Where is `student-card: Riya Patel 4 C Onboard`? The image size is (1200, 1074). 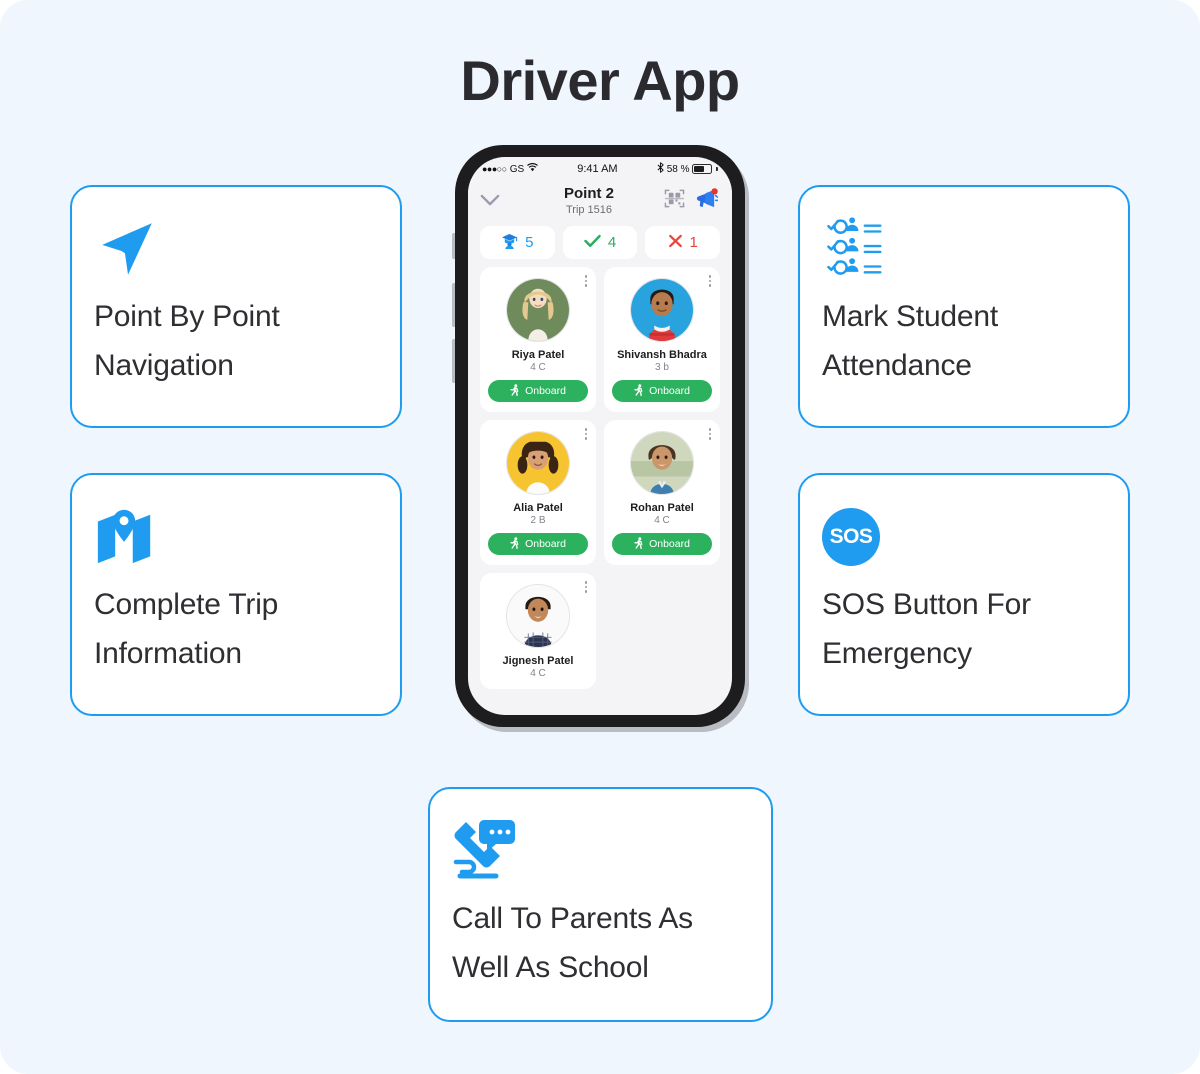
student-card: Riya Patel 4 C Onboard is located at coordinates (538, 339).